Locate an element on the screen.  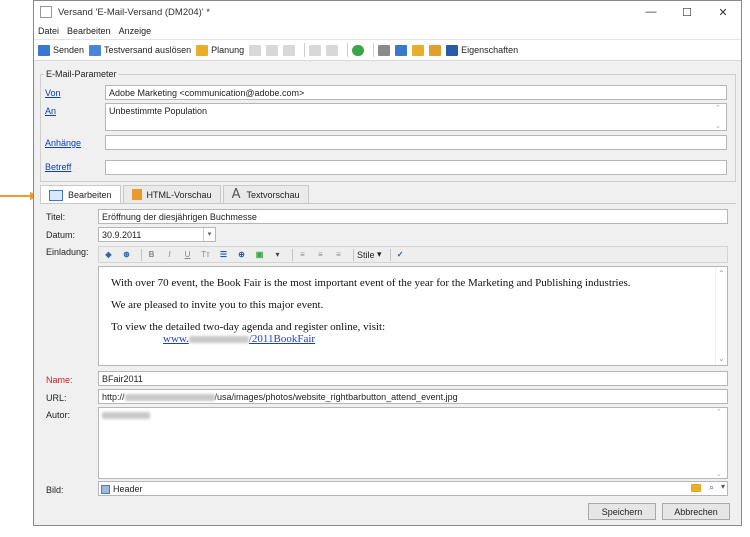
menu-view: Anzeige is located at coordinates (135, 31).